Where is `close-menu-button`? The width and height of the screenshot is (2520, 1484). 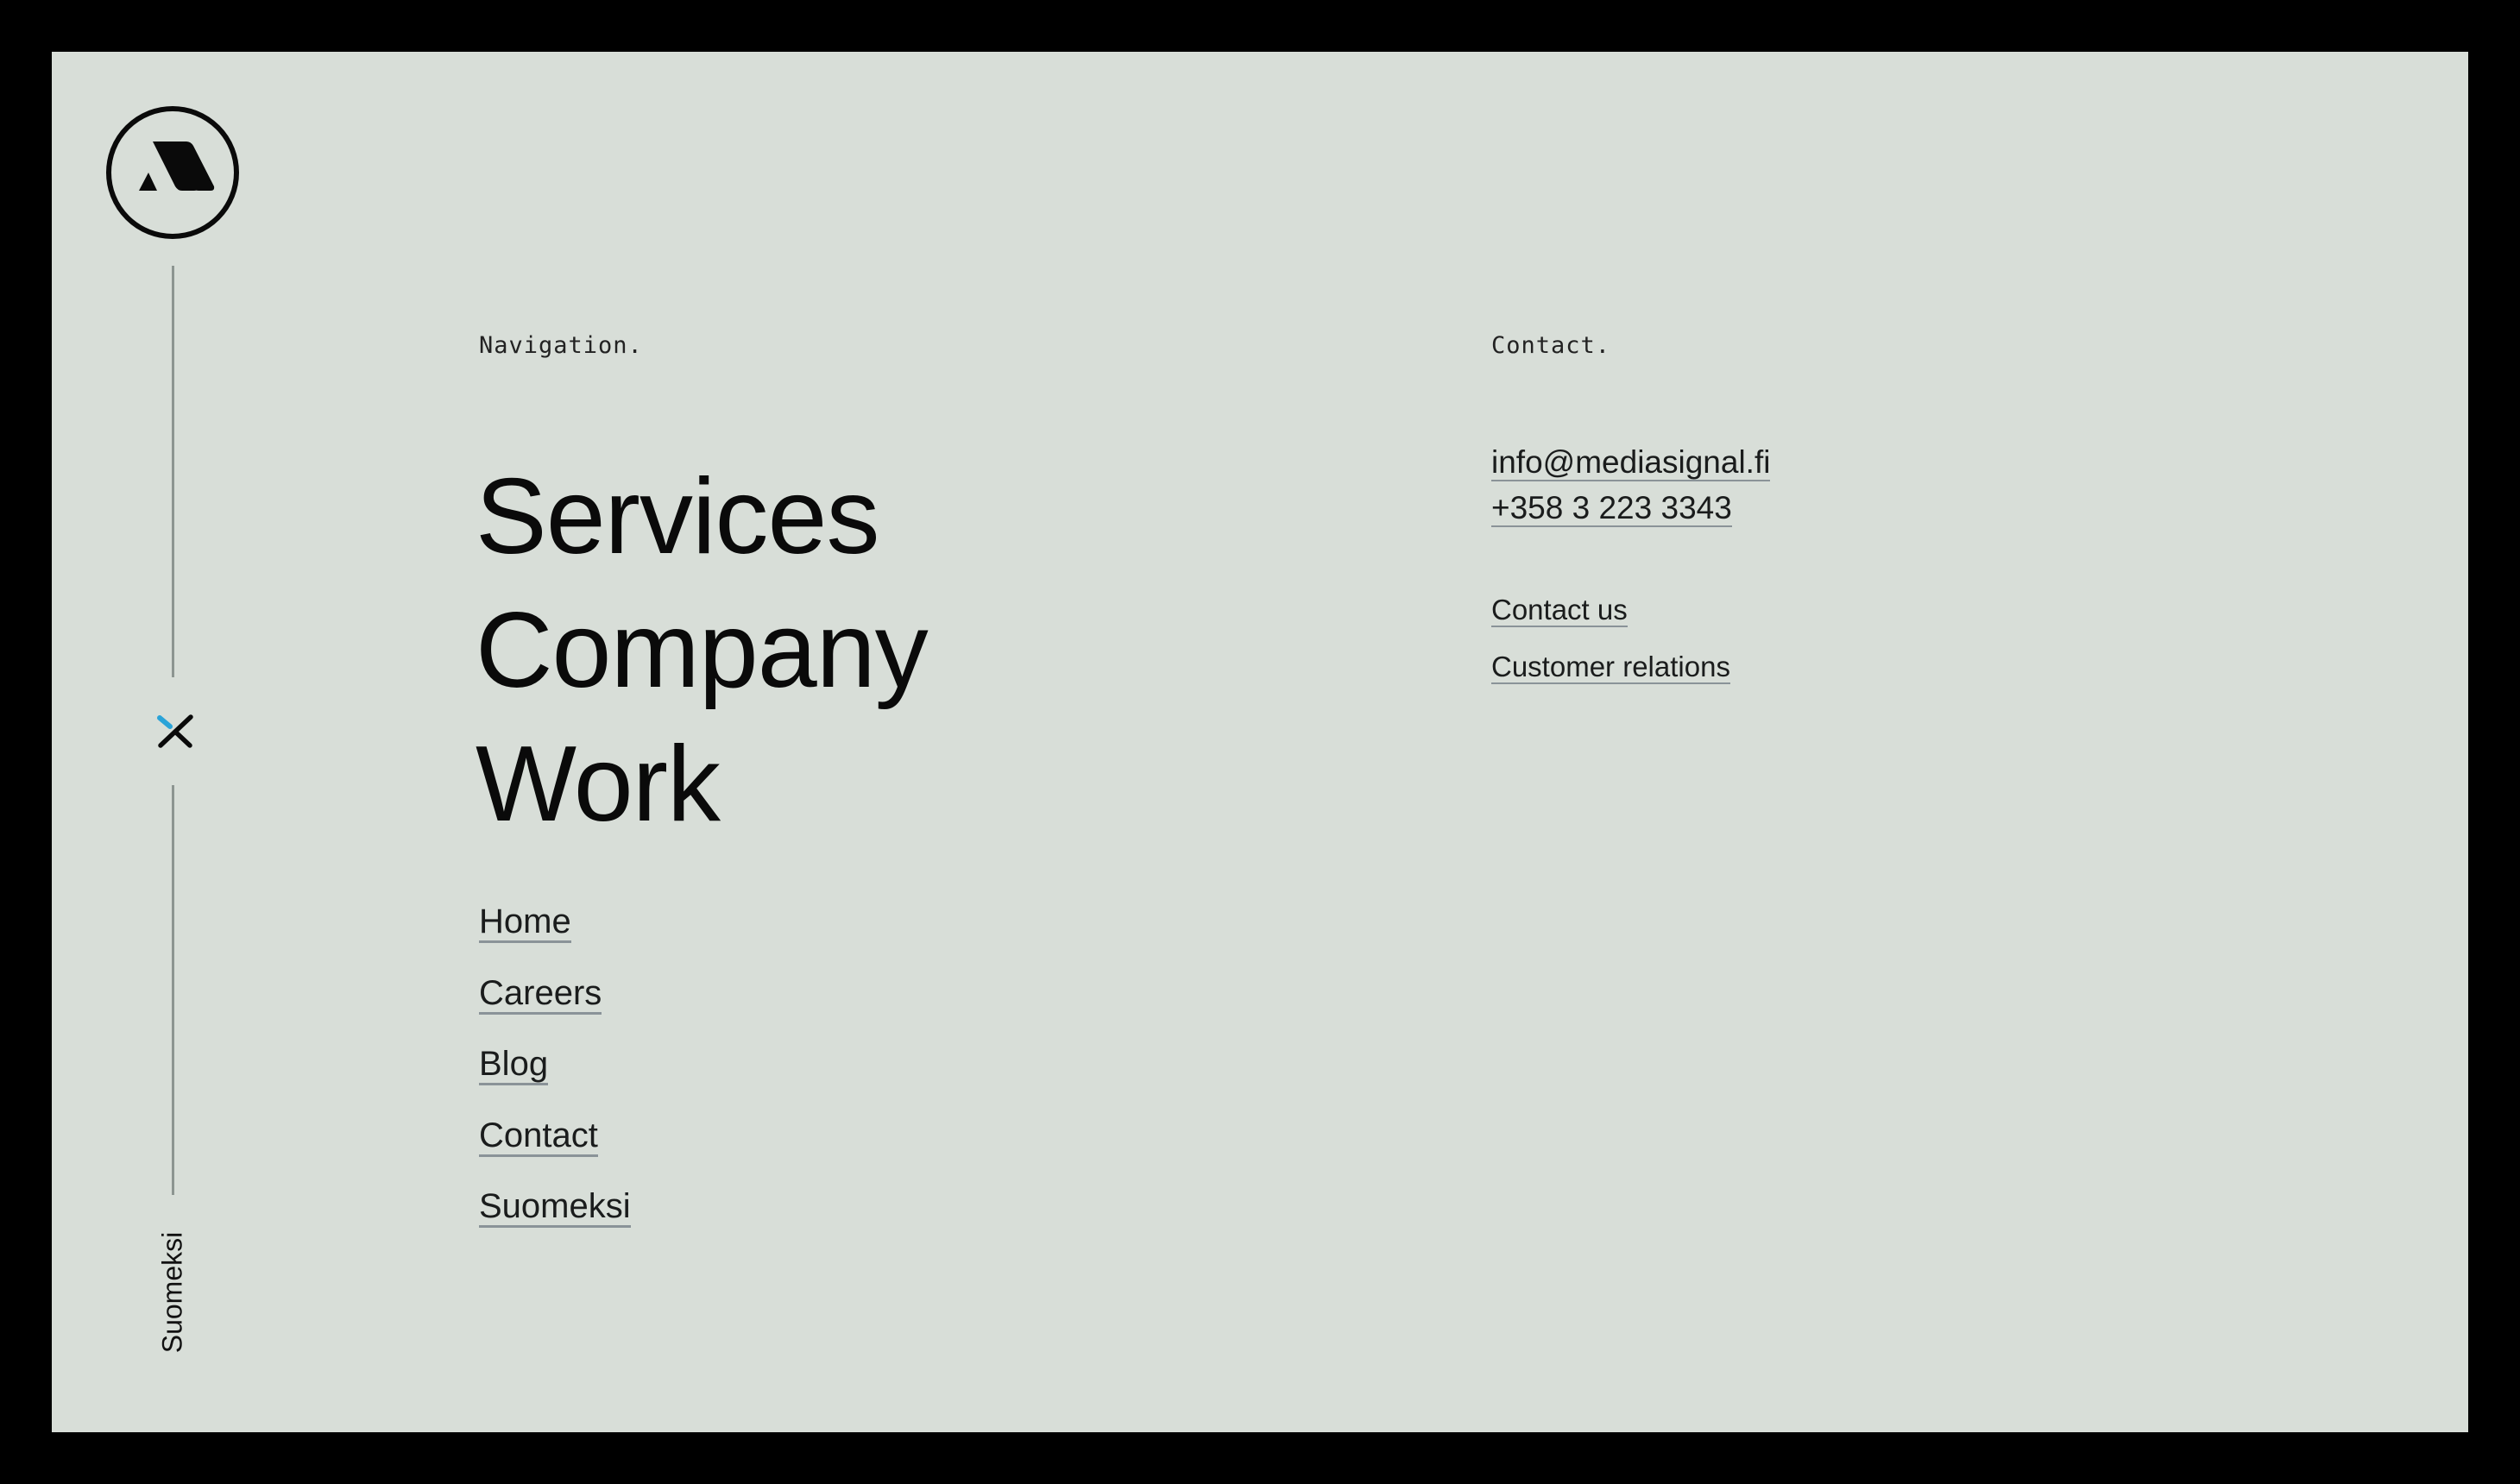 close-menu-button is located at coordinates (173, 731).